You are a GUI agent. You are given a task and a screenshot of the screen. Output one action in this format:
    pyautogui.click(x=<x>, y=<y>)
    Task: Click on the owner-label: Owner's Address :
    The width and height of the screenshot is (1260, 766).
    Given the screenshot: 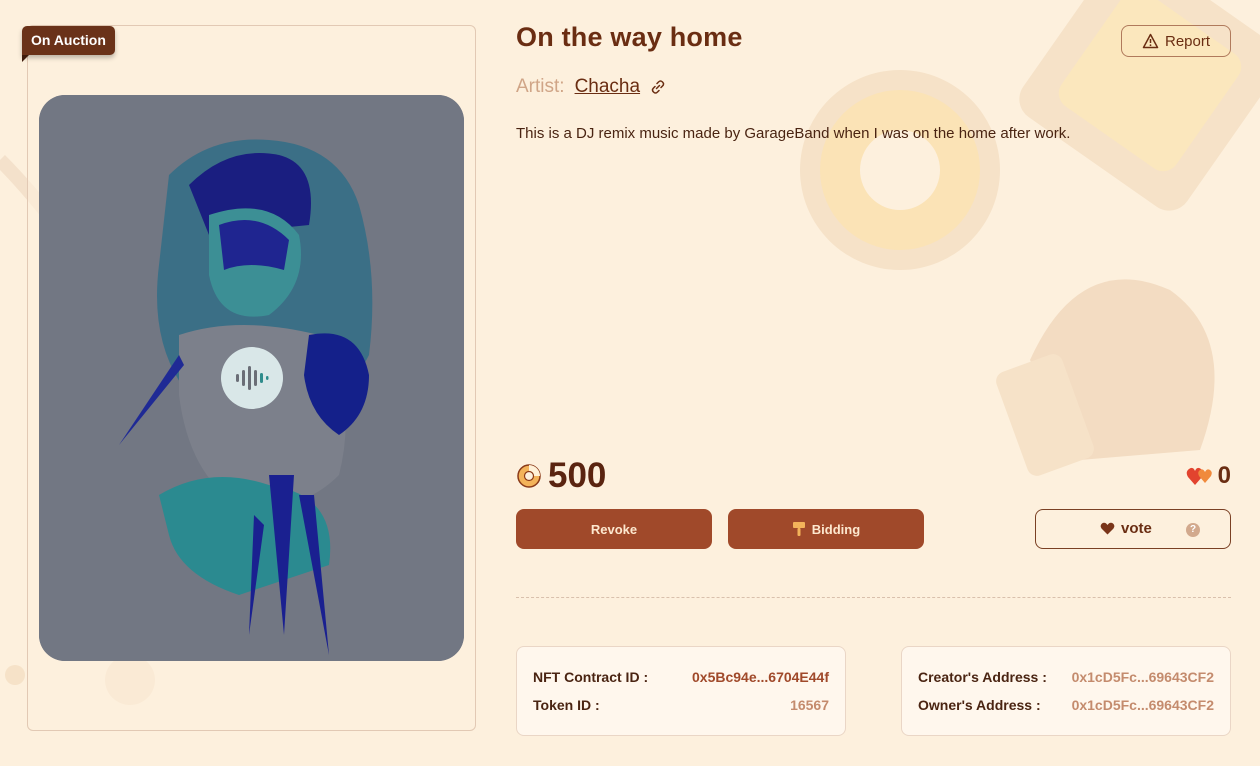 What is the action you would take?
    pyautogui.click(x=979, y=705)
    